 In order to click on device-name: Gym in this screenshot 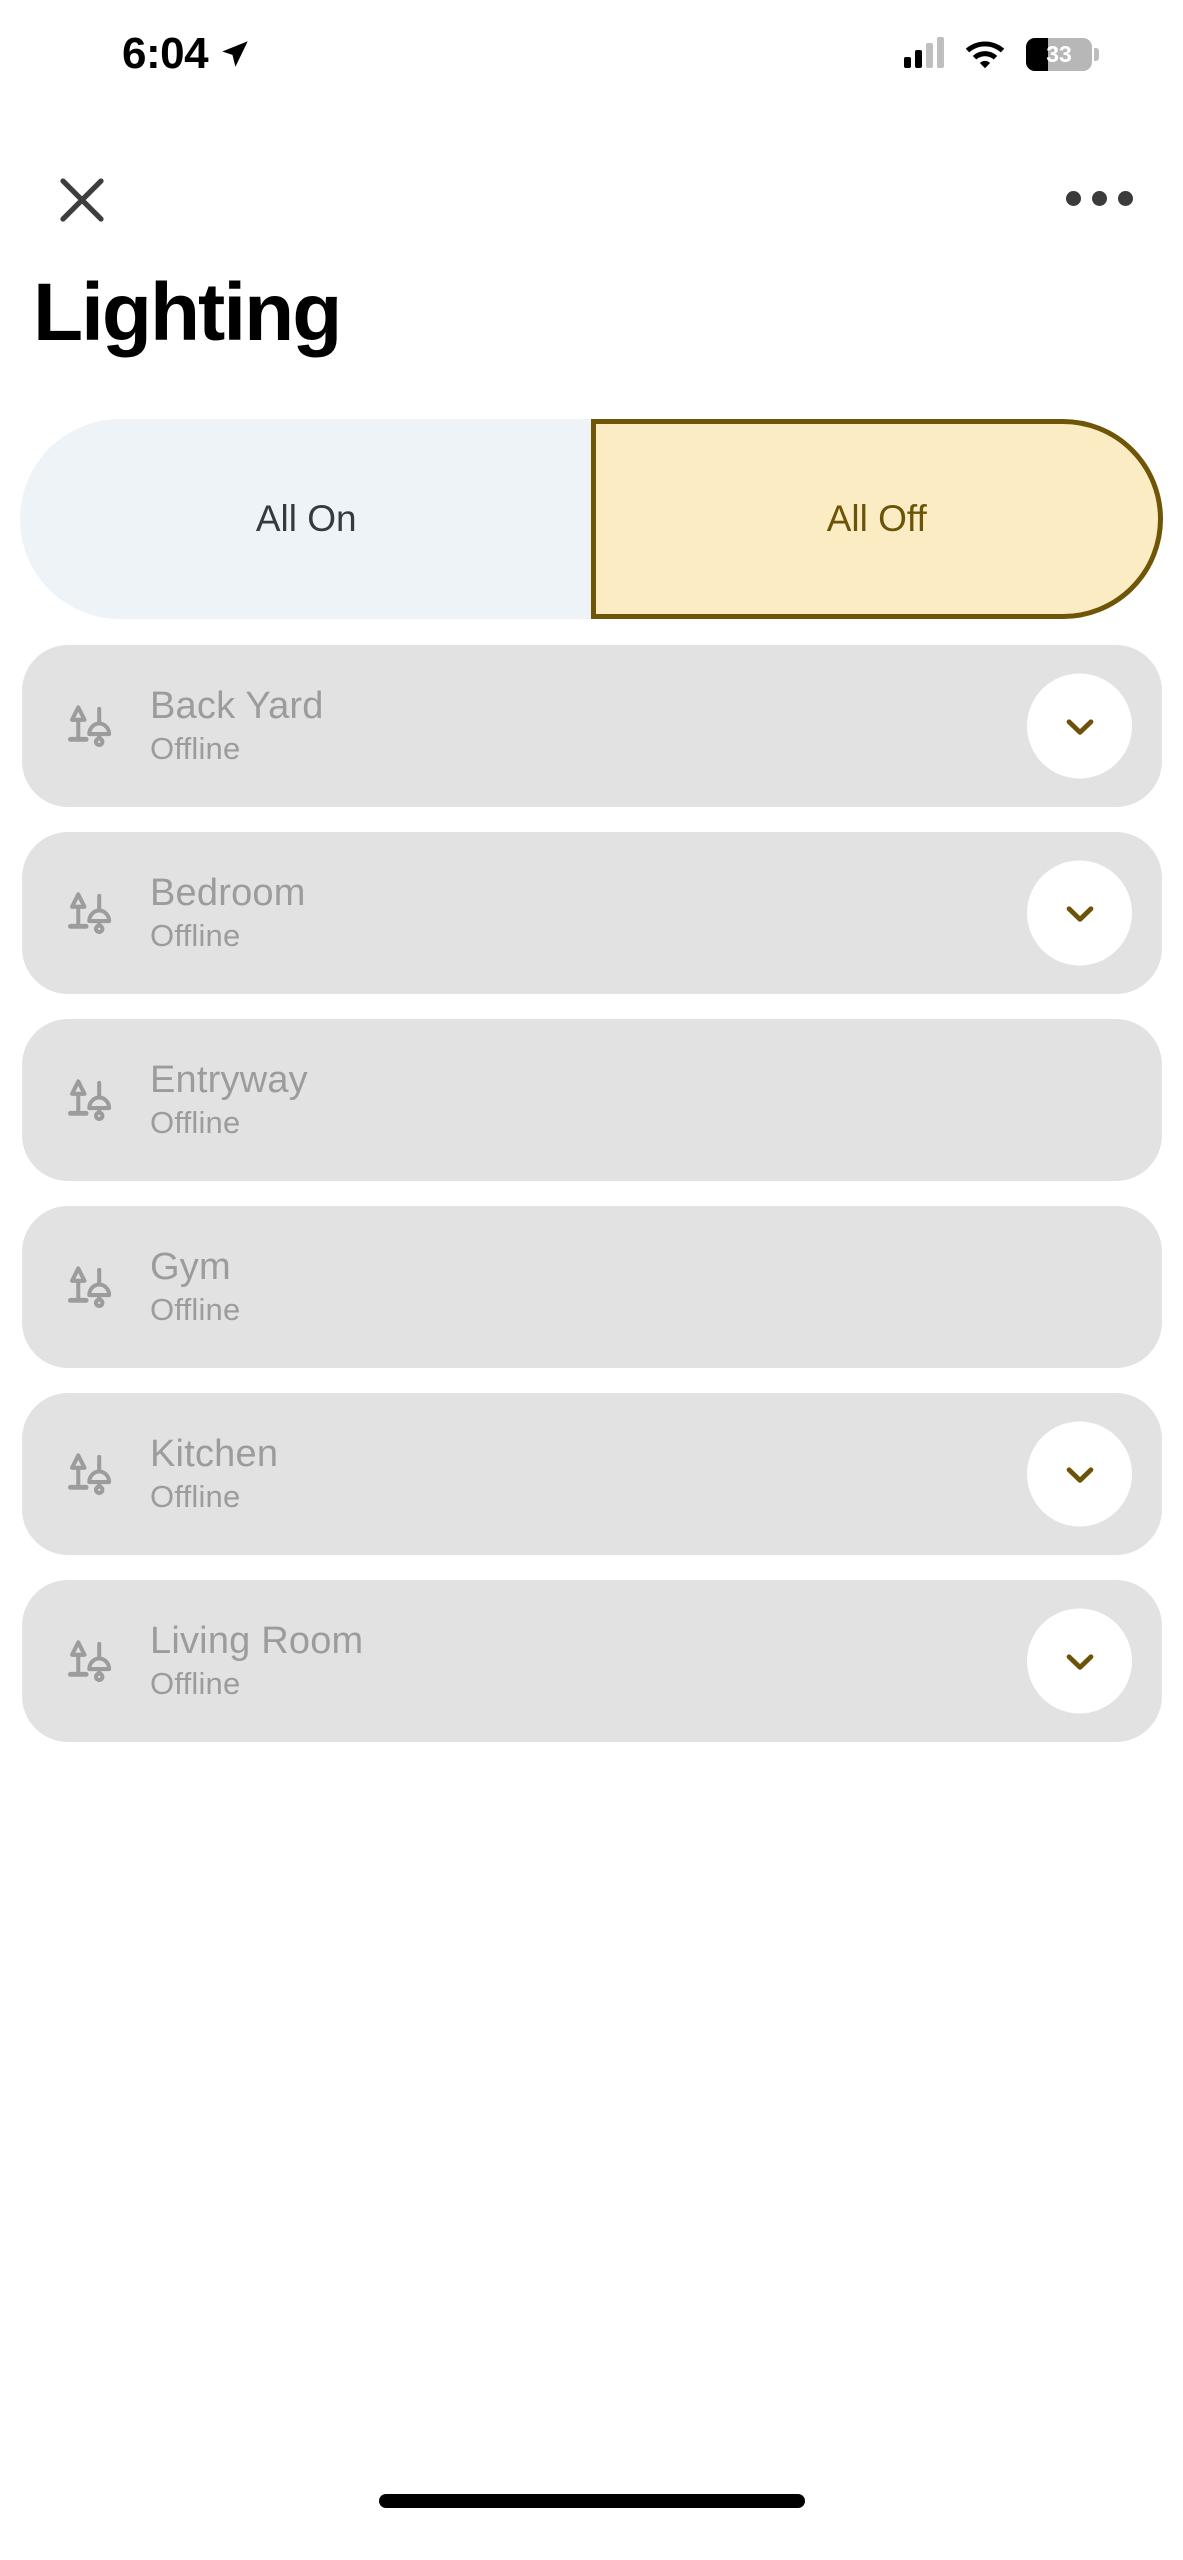, I will do `click(190, 1267)`.